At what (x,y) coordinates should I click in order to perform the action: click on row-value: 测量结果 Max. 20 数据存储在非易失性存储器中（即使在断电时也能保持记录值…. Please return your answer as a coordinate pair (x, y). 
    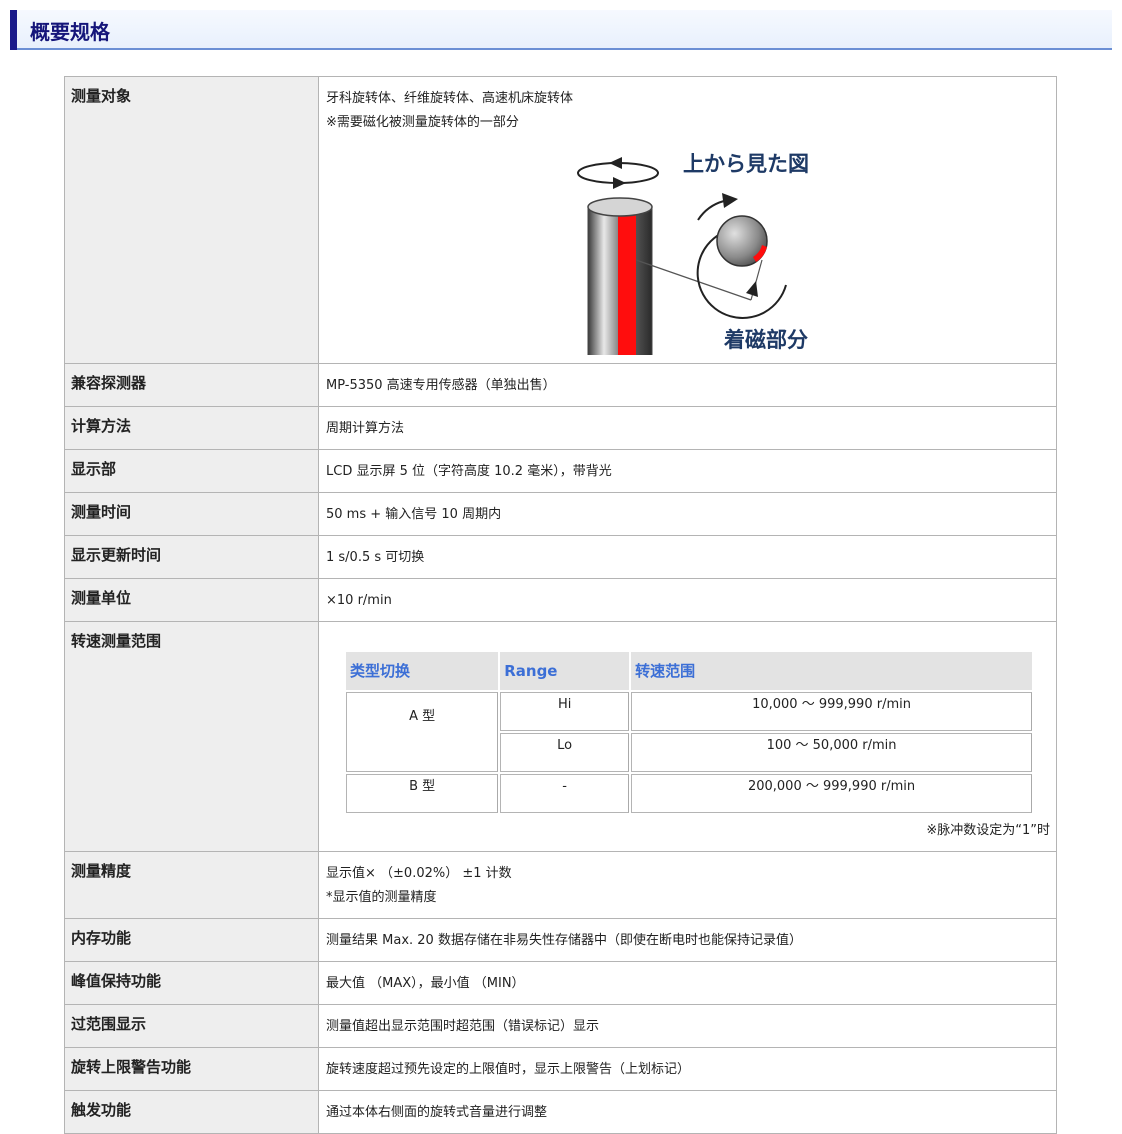
    Looking at the image, I should click on (687, 940).